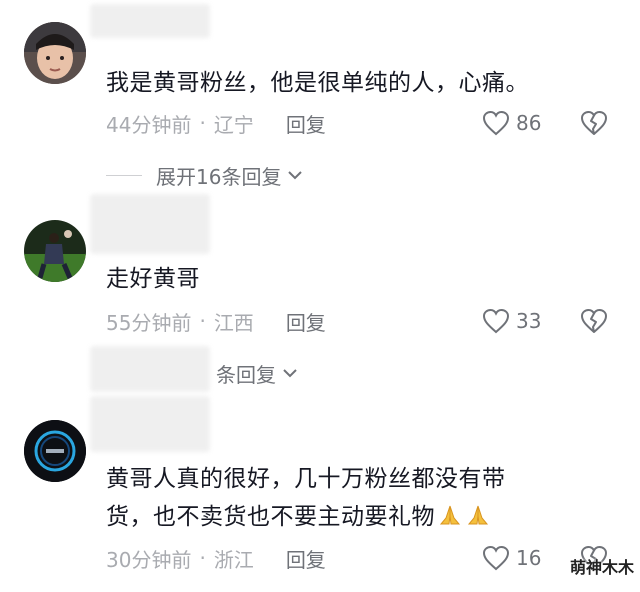  Describe the element at coordinates (529, 321) in the screenshot. I see `like-count: 33` at that location.